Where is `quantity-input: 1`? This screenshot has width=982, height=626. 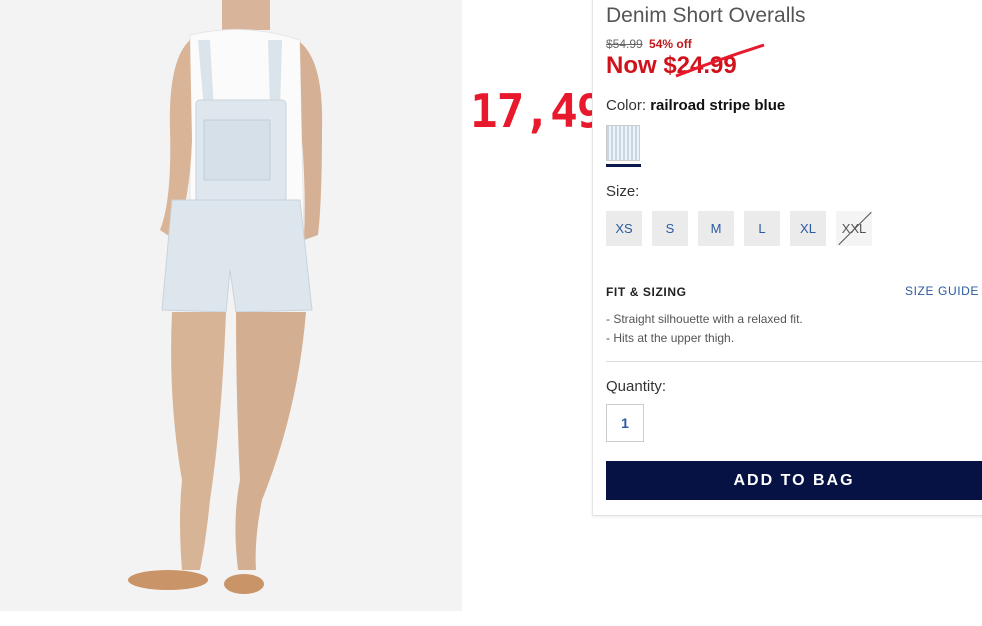 quantity-input: 1 is located at coordinates (625, 423).